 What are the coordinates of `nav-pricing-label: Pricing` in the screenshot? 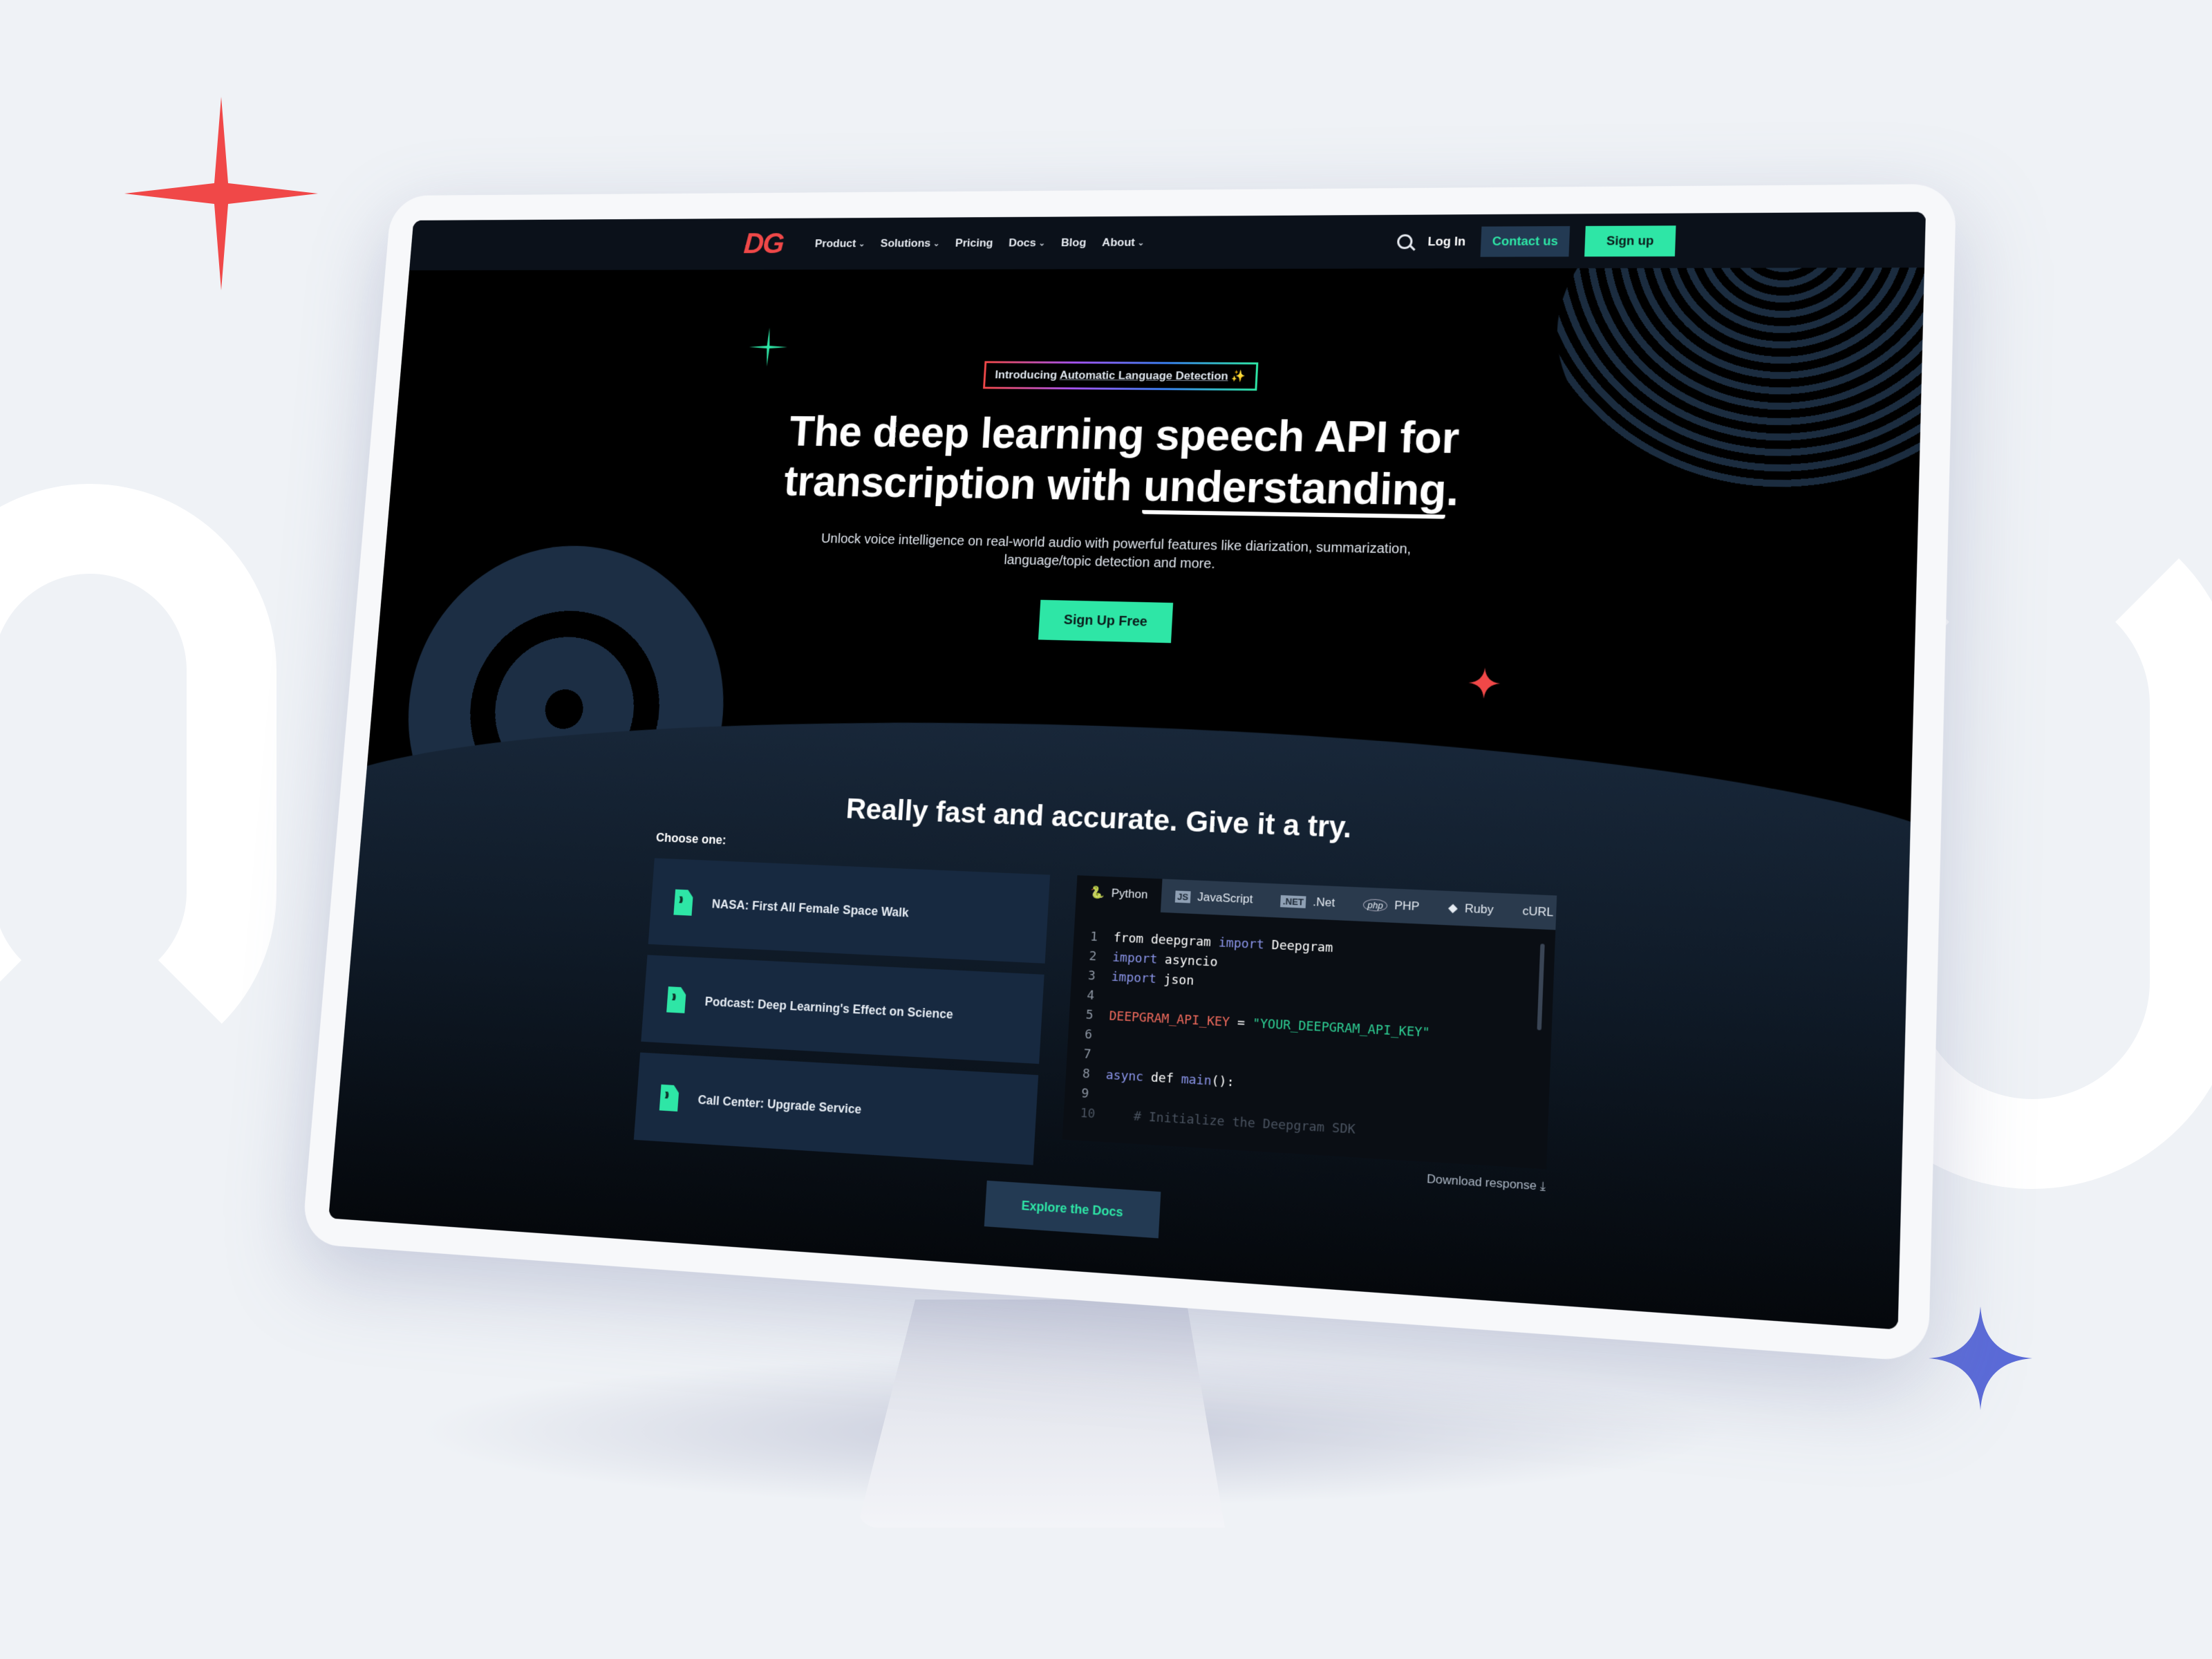 It's located at (974, 243).